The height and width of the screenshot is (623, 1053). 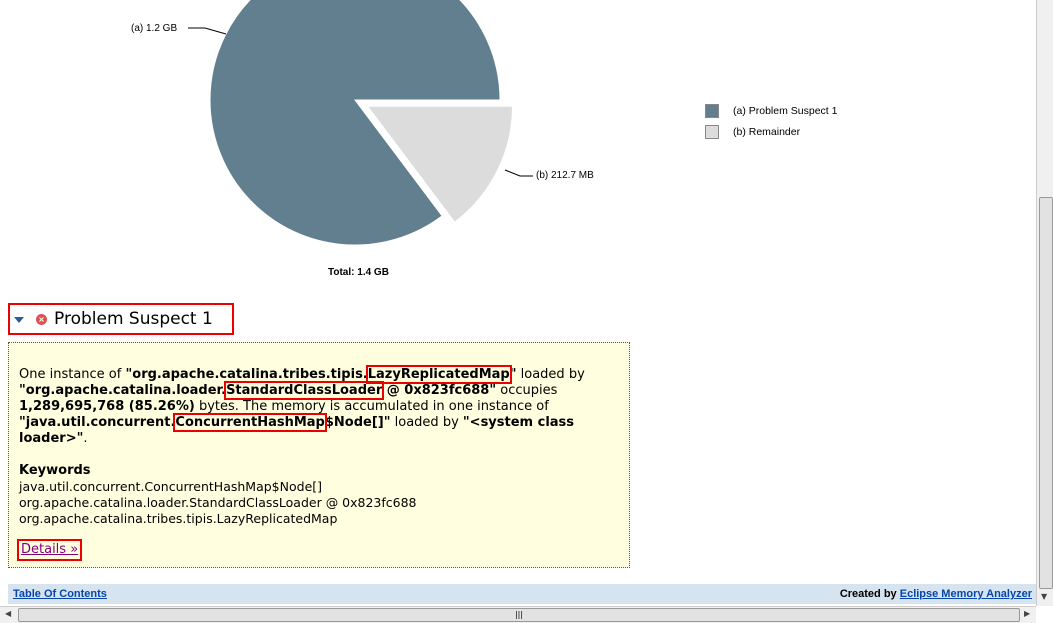 What do you see at coordinates (60, 594) in the screenshot?
I see `table-of-contents-link: Table Of Contents` at bounding box center [60, 594].